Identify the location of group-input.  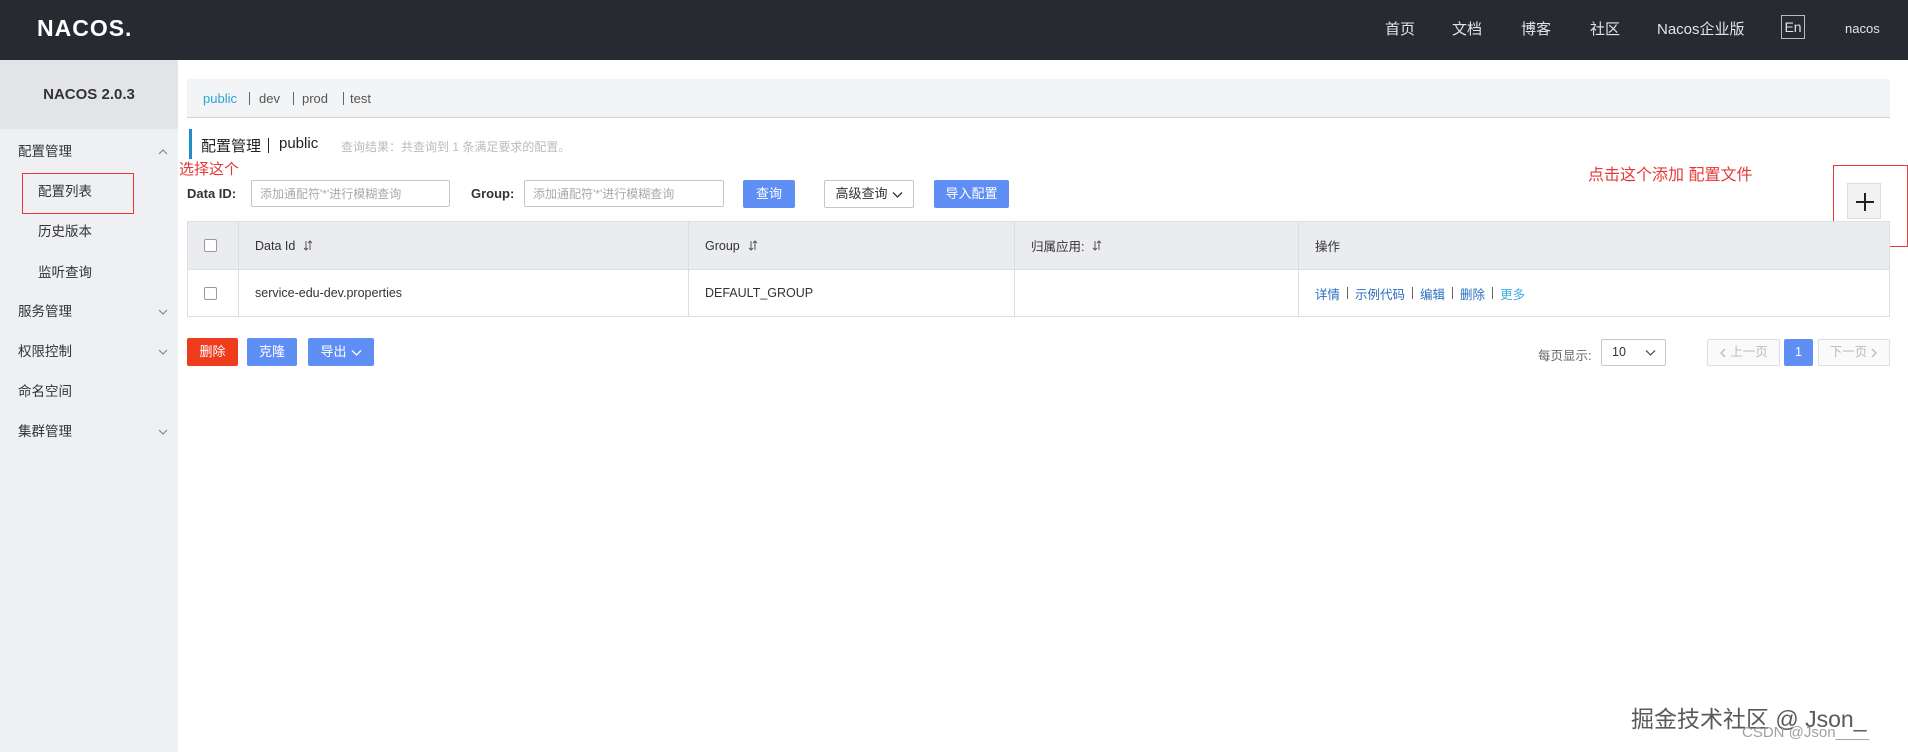
(624, 193).